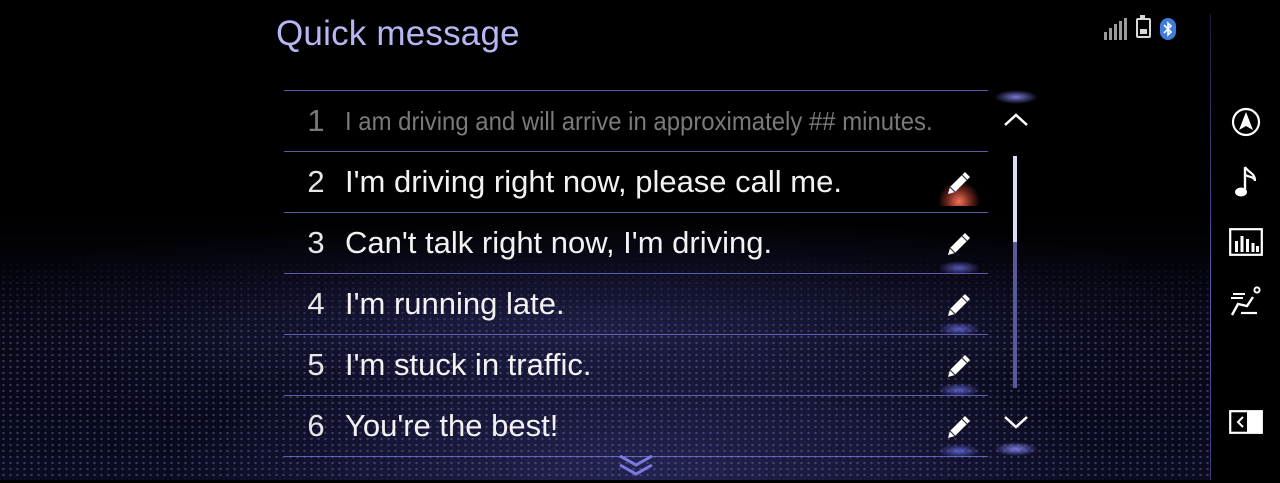 The height and width of the screenshot is (483, 1280). What do you see at coordinates (316, 242) in the screenshot?
I see `message-number: 3` at bounding box center [316, 242].